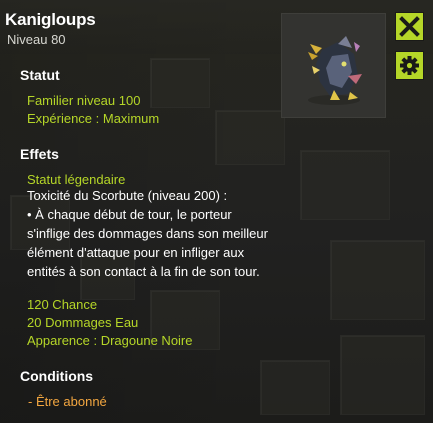  I want to click on item-name: Kanigloups, so click(50, 19).